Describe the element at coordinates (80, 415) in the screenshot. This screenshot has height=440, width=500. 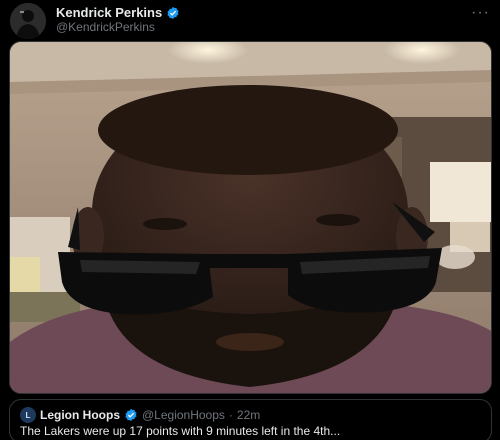
I see `quoted-author-name: Legion Hoops` at that location.